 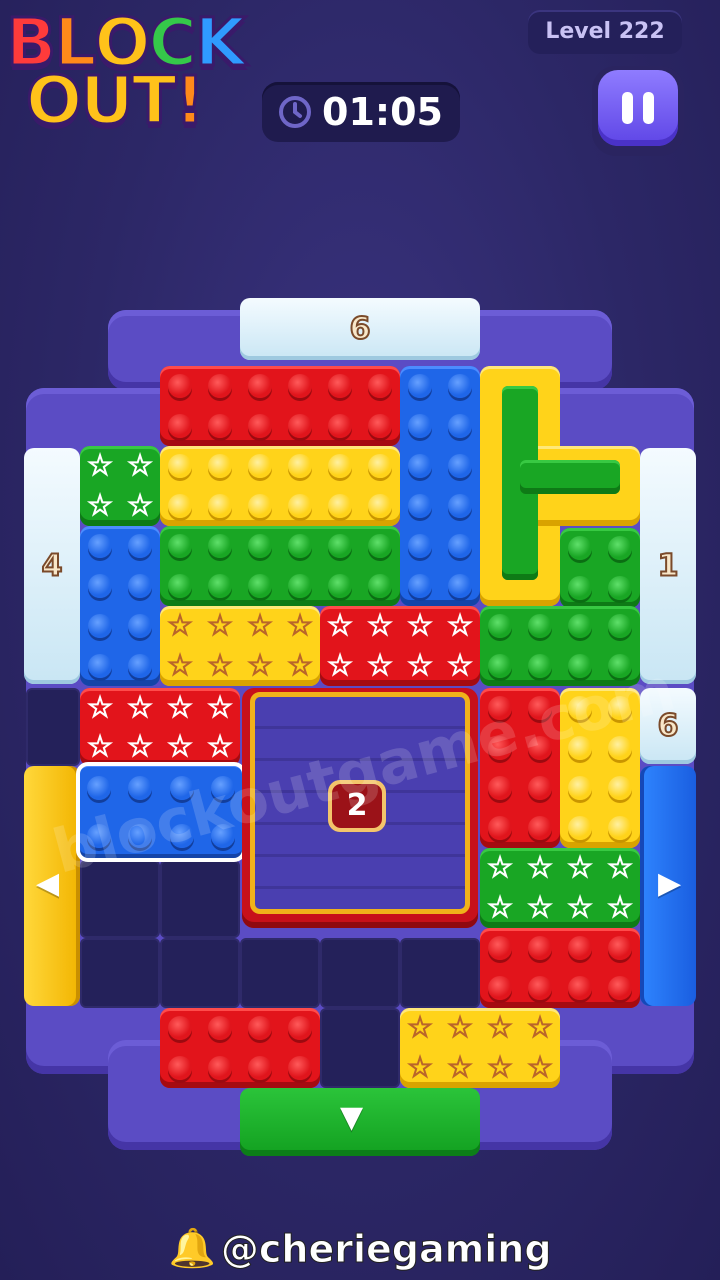 What do you see at coordinates (560, 888) in the screenshot?
I see `green-star-block: ★ ★ ★ ★ ★ ★ ★ ★` at bounding box center [560, 888].